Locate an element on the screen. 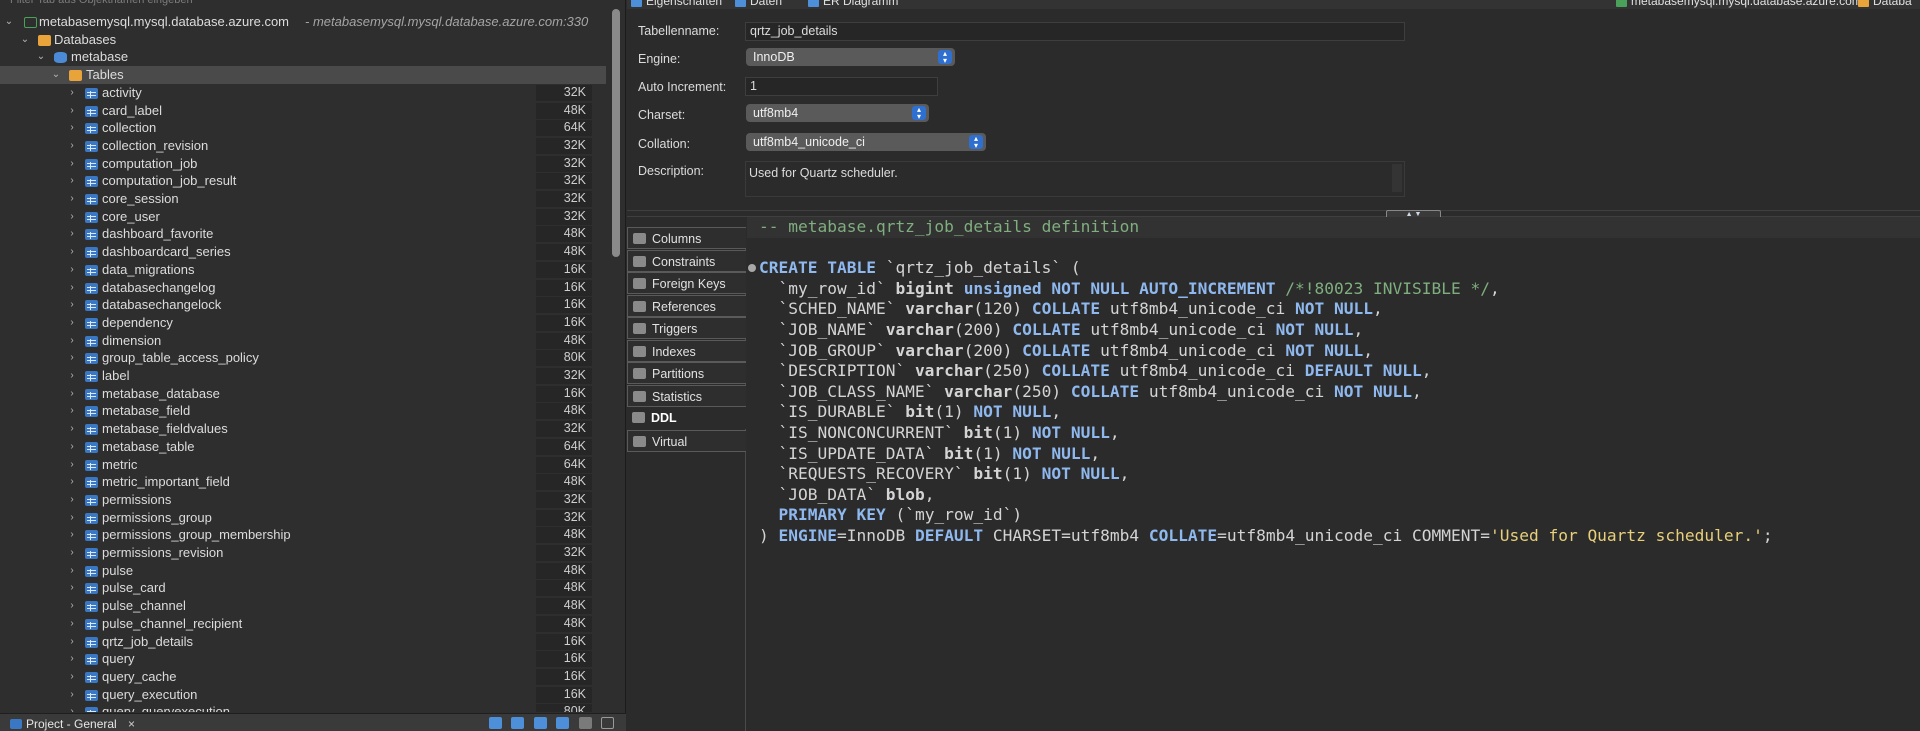 The height and width of the screenshot is (731, 1920). table-row: › metabase_fieldvalues 32K is located at coordinates (303, 429).